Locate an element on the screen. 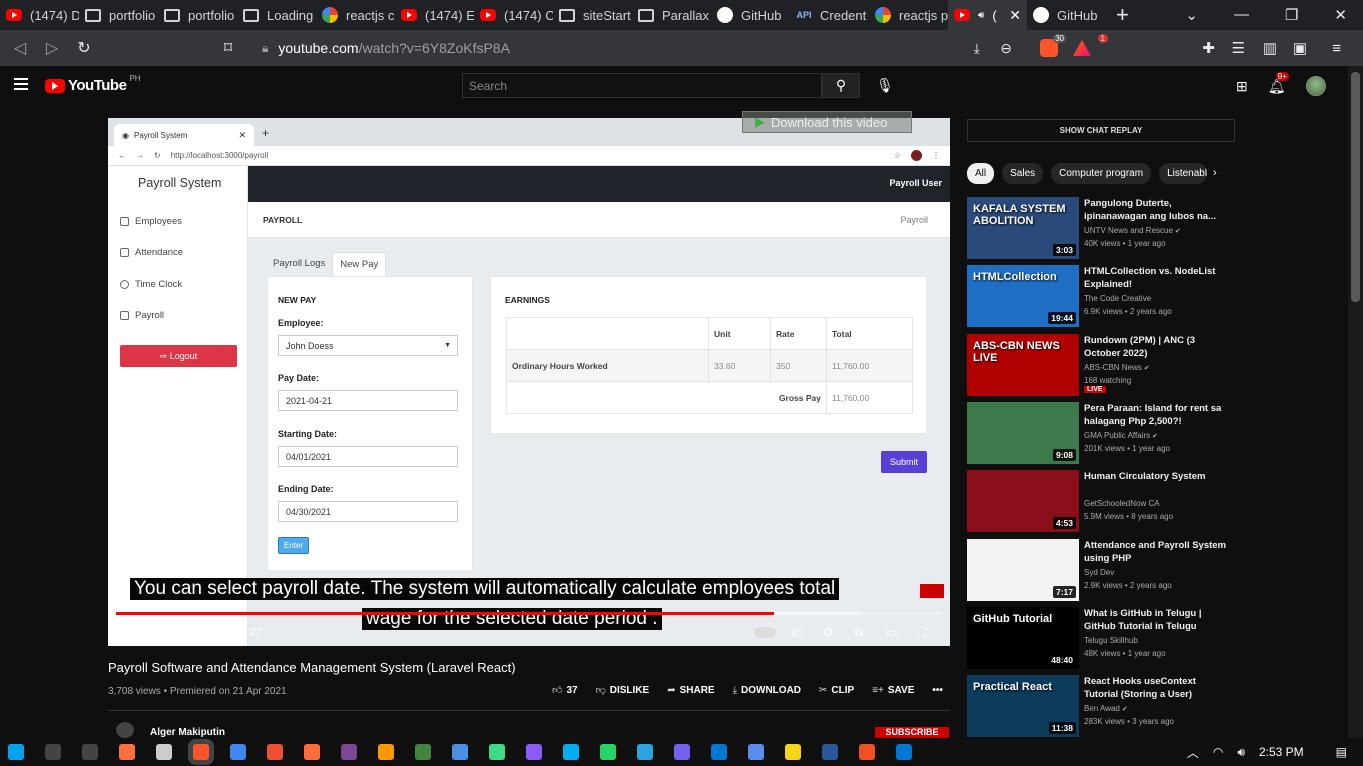 The height and width of the screenshot is (766, 1363). video-thumbnail: ABS-CBN NEWS LIVE is located at coordinates (1023, 364).